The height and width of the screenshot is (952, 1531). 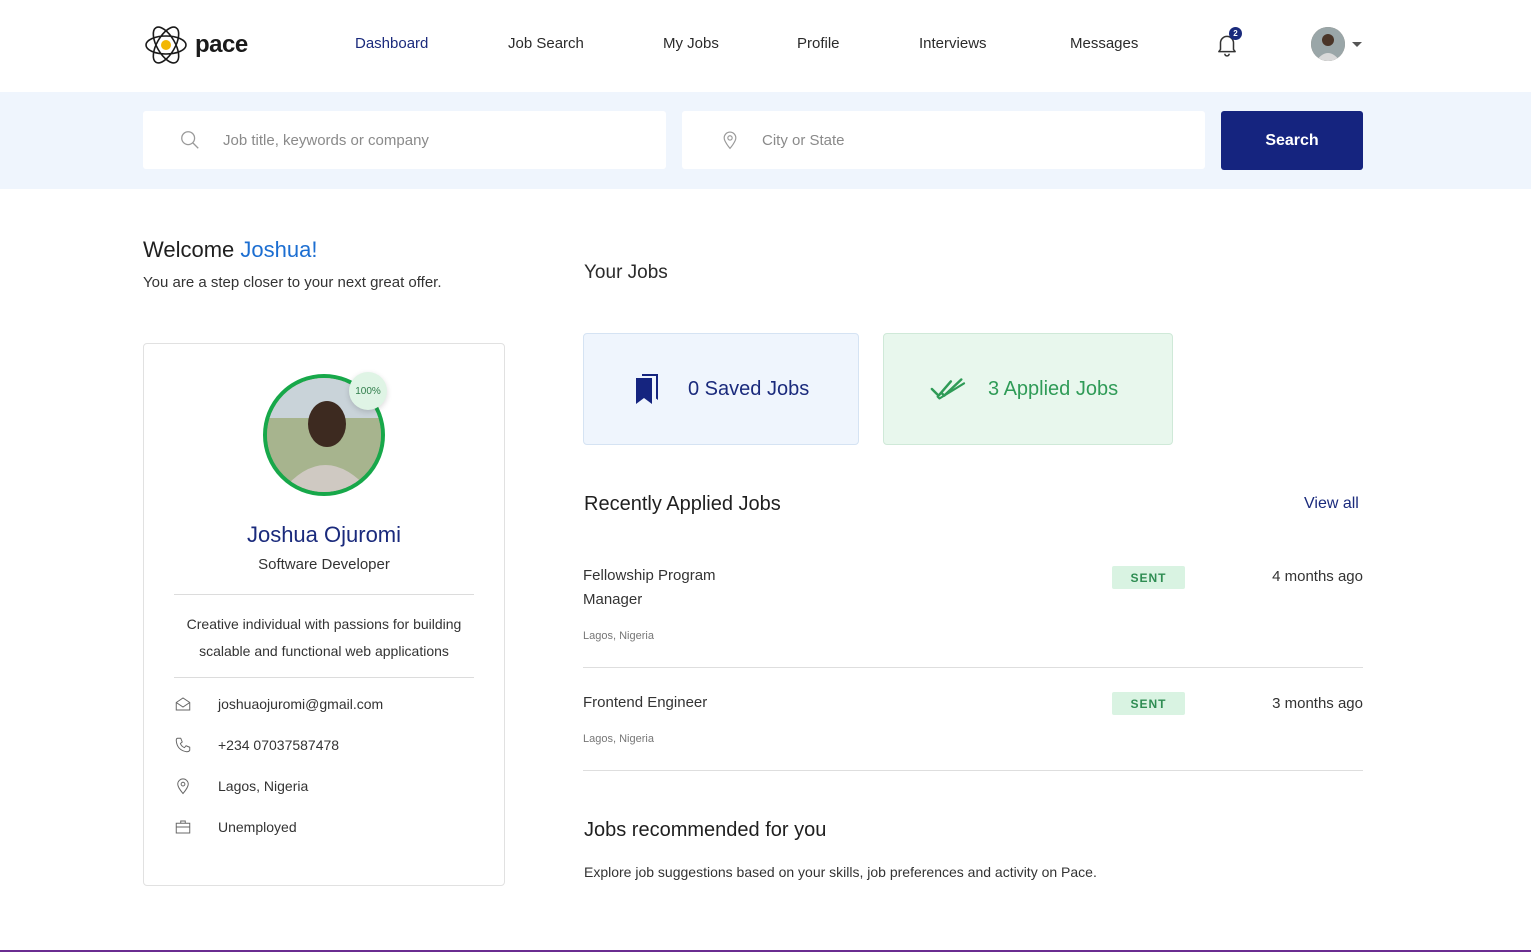 I want to click on search-icon, so click(x=190, y=140).